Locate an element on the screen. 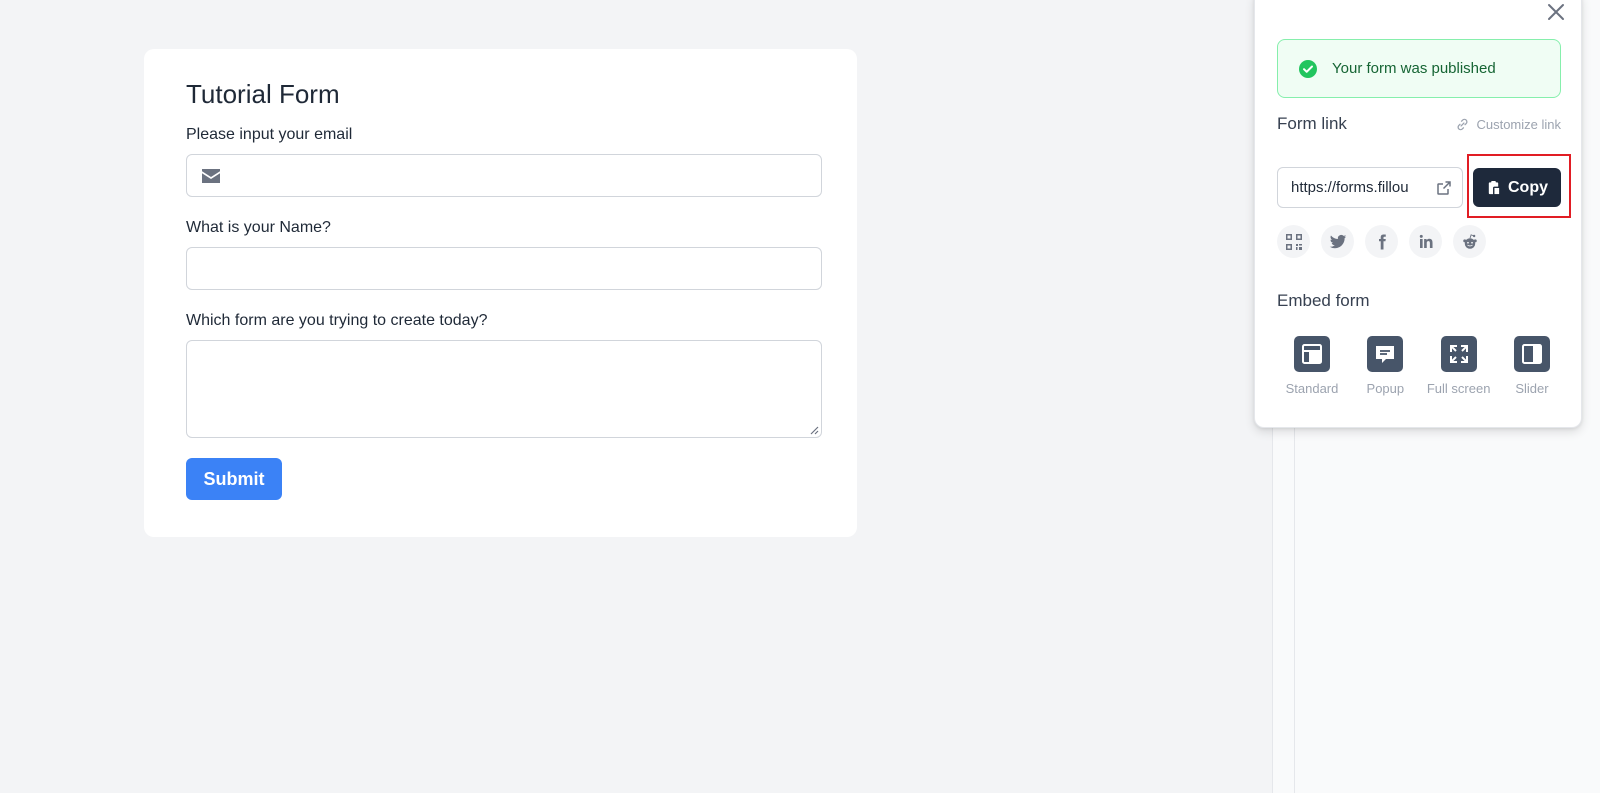  embed-slider-button: Slider is located at coordinates (1532, 366).